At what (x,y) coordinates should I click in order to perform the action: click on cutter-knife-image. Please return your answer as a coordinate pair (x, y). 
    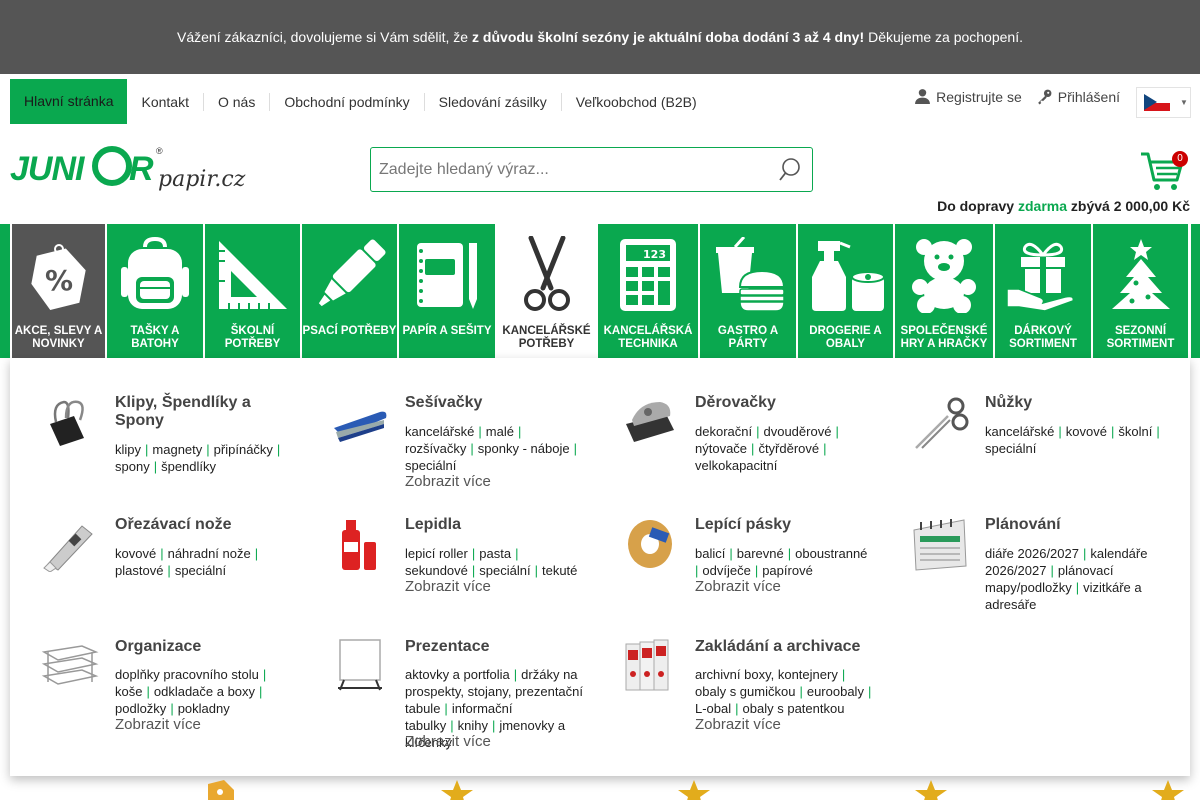
    Looking at the image, I should click on (70, 544).